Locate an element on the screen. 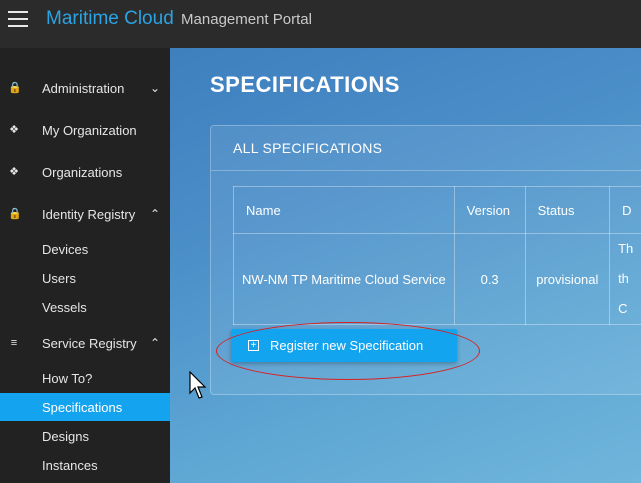 This screenshot has width=641, height=483. red-annotation-ellipse is located at coordinates (348, 351).